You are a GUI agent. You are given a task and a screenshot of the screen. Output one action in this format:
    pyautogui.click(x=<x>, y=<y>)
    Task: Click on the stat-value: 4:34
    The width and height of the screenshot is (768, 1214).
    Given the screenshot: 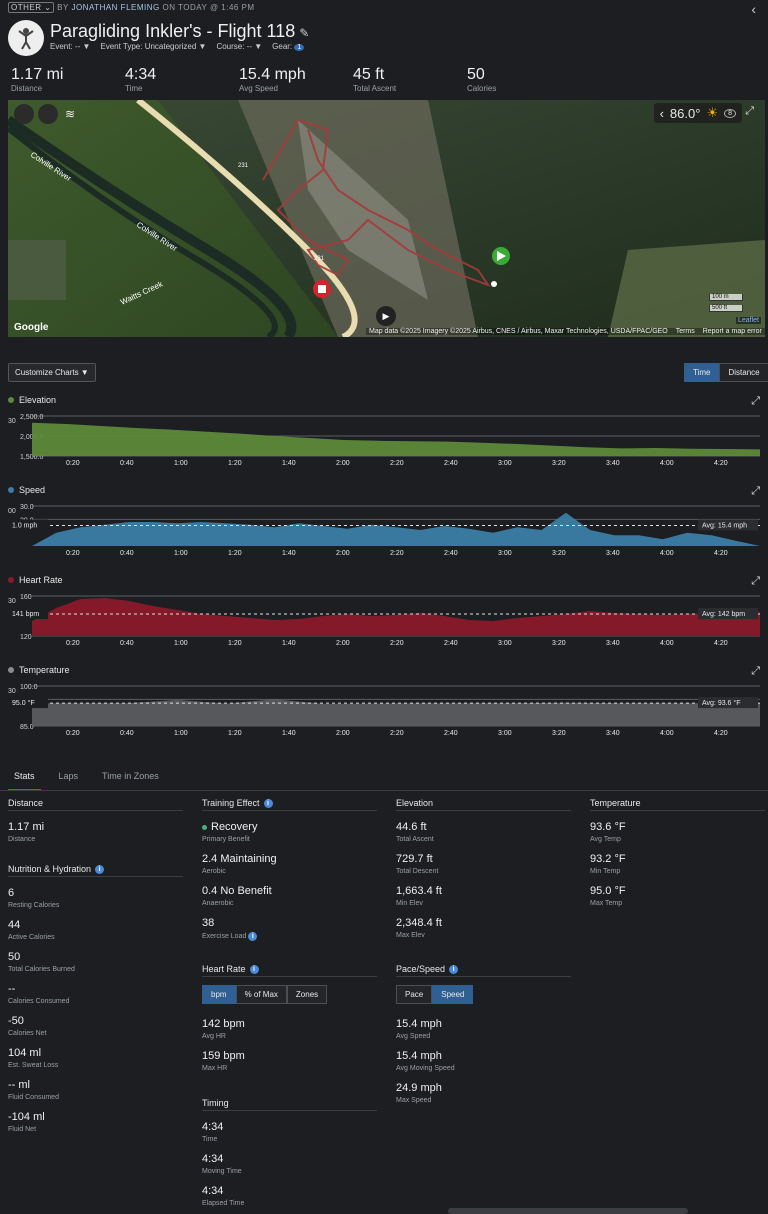 What is the action you would take?
    pyautogui.click(x=213, y=1127)
    